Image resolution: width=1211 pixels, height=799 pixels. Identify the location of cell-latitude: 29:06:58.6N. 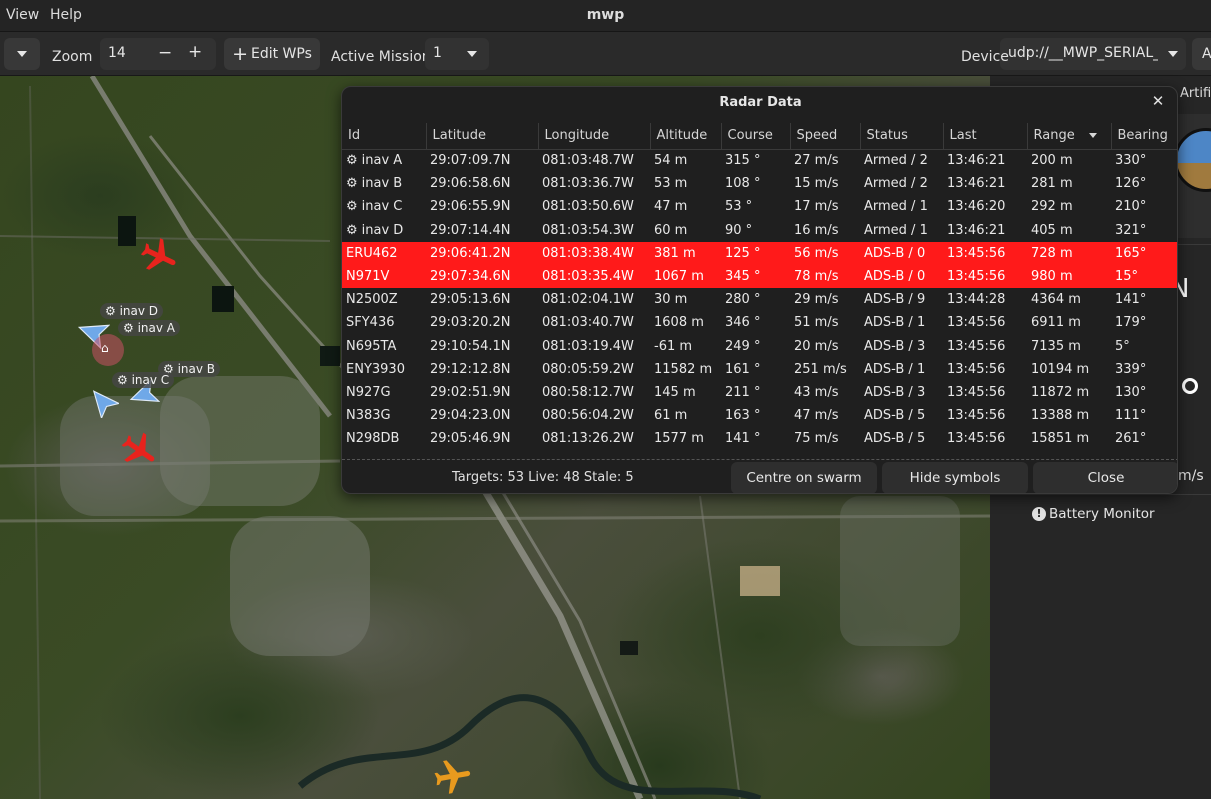
(470, 184).